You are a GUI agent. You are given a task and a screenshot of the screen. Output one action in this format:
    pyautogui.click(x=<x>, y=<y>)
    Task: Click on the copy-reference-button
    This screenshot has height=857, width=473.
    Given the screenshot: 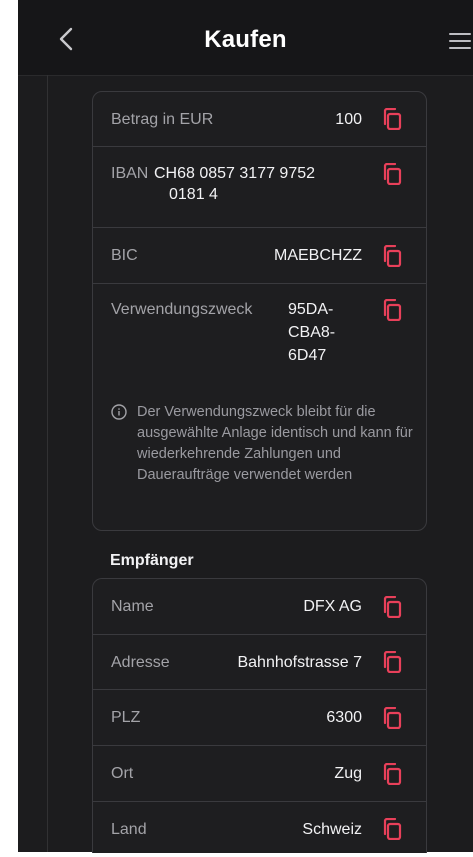 What is the action you would take?
    pyautogui.click(x=392, y=310)
    